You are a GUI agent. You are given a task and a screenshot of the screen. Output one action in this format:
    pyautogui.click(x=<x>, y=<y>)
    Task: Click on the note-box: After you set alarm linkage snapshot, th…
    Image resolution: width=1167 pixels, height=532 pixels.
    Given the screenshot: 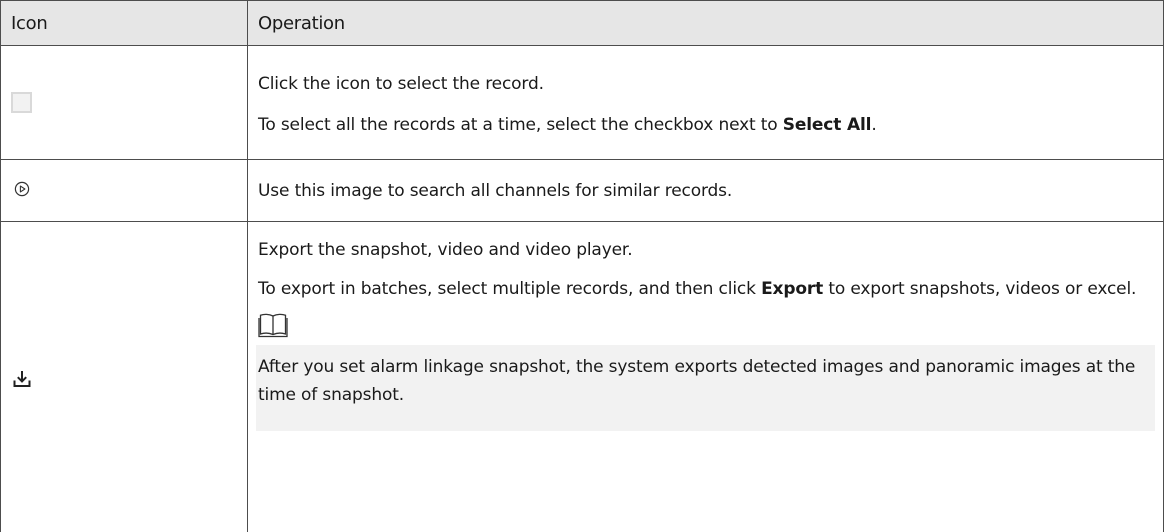 What is the action you would take?
    pyautogui.click(x=705, y=388)
    